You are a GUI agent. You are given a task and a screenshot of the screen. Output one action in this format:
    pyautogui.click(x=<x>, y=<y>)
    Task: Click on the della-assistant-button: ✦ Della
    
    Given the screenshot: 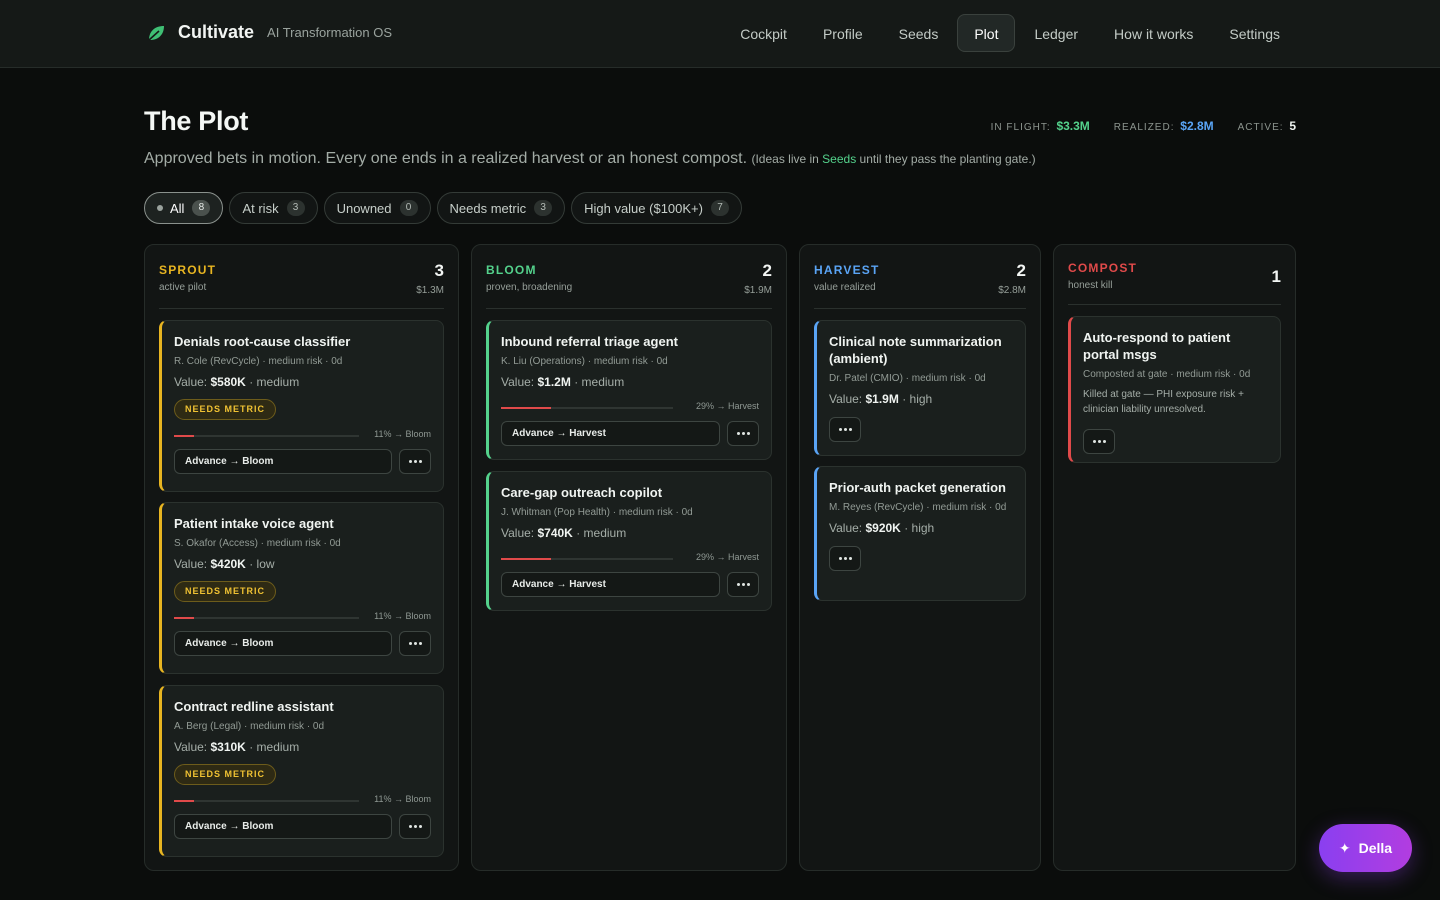 What is the action you would take?
    pyautogui.click(x=1365, y=848)
    